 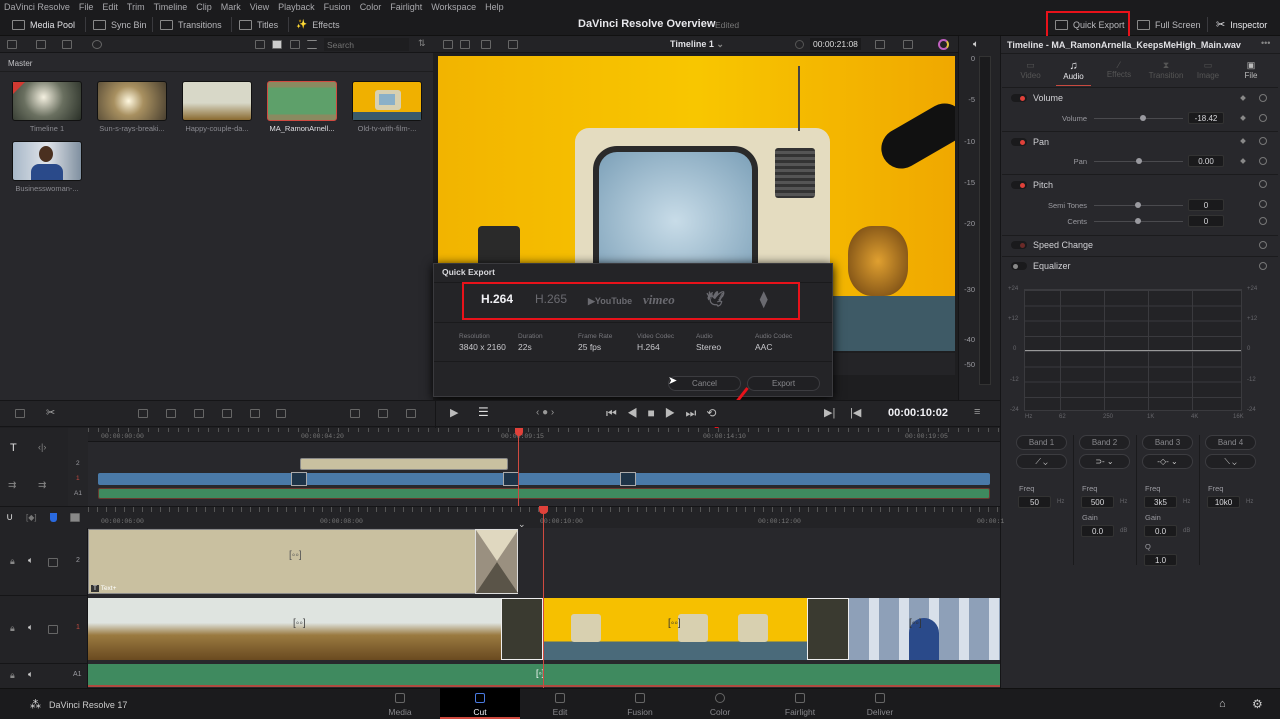 What do you see at coordinates (9, 517) in the screenshot?
I see `snapping-icon: ∪` at bounding box center [9, 517].